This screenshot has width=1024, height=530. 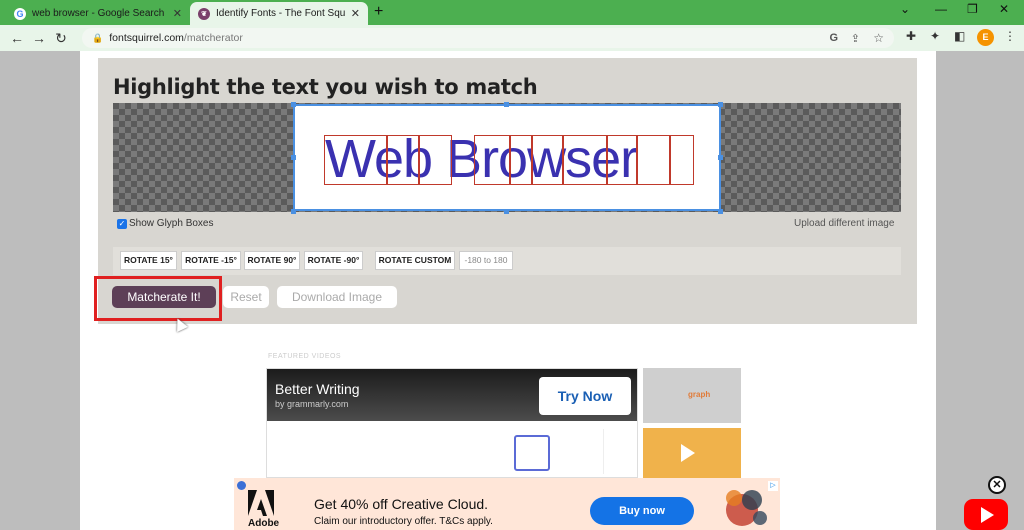 I want to click on page-title: Highlight the text you wish to match, so click(x=325, y=87).